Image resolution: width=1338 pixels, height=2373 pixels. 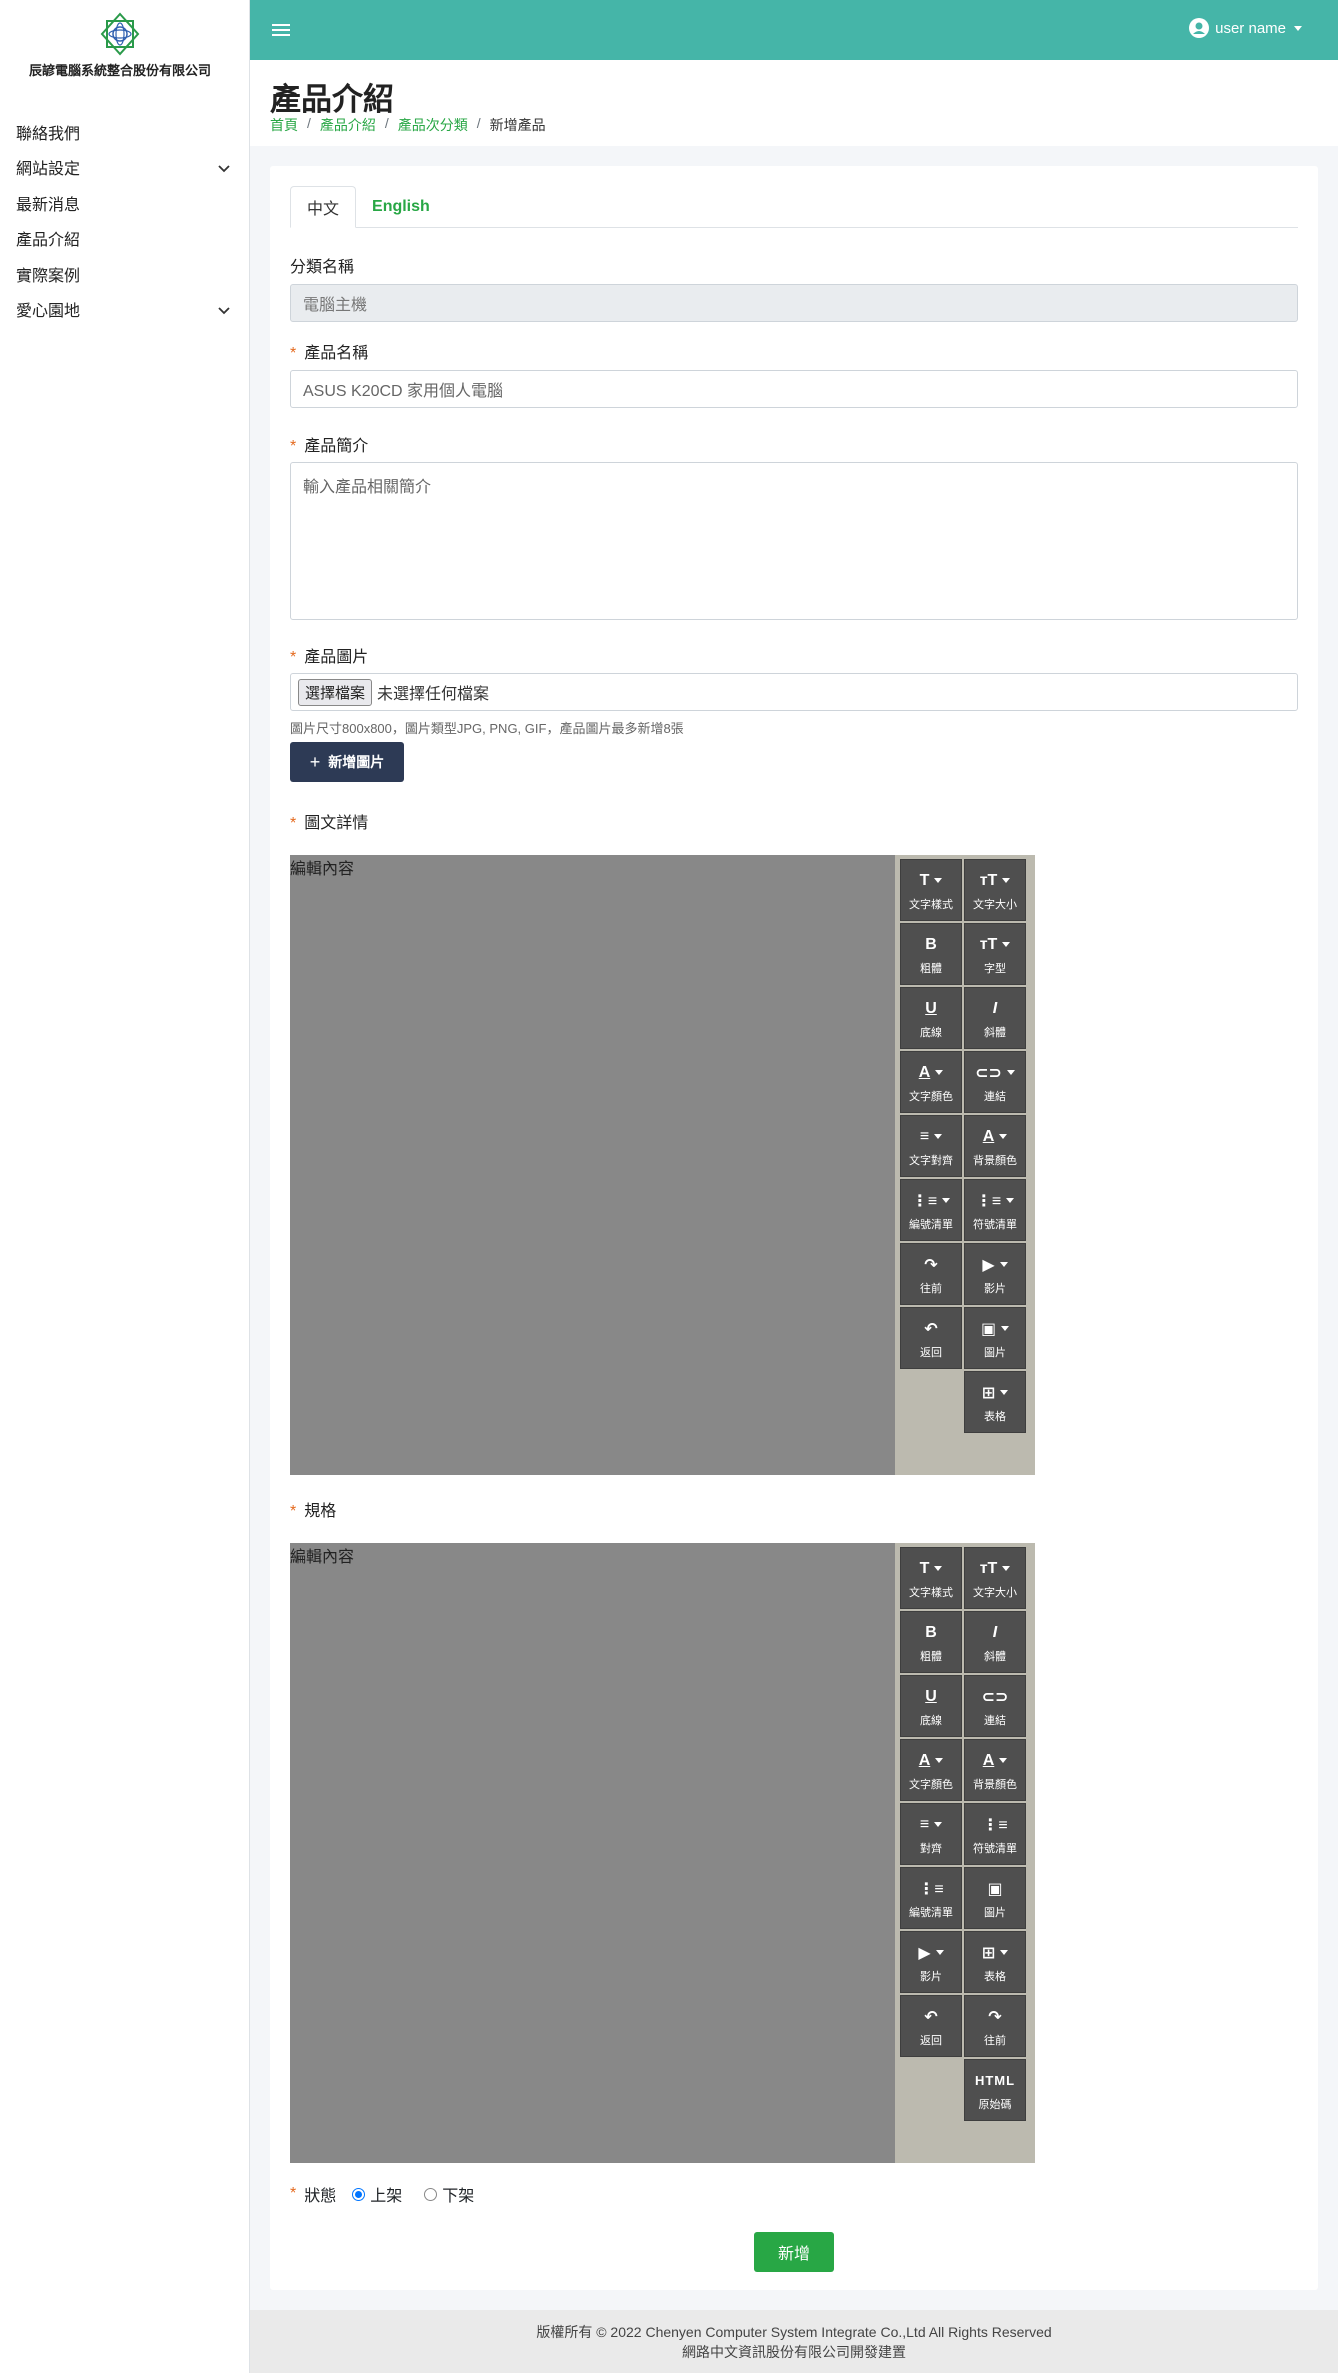 I want to click on toolbar-button-label: 底線, so click(x=931, y=1032).